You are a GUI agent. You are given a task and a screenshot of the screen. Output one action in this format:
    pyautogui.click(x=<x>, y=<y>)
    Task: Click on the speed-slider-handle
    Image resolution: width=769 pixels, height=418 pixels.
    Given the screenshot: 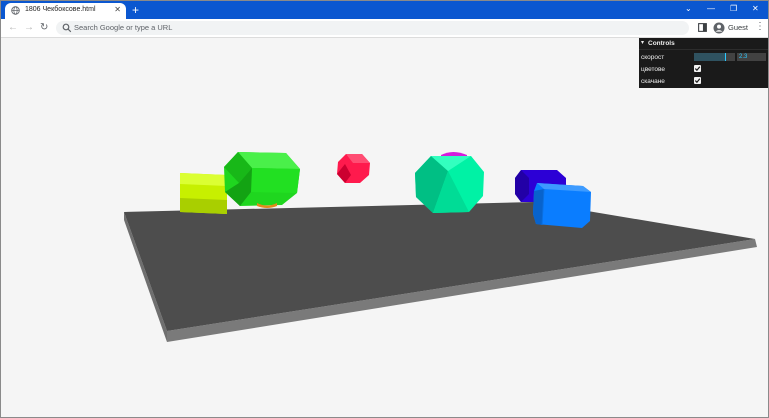 What is the action you would take?
    pyautogui.click(x=725, y=57)
    